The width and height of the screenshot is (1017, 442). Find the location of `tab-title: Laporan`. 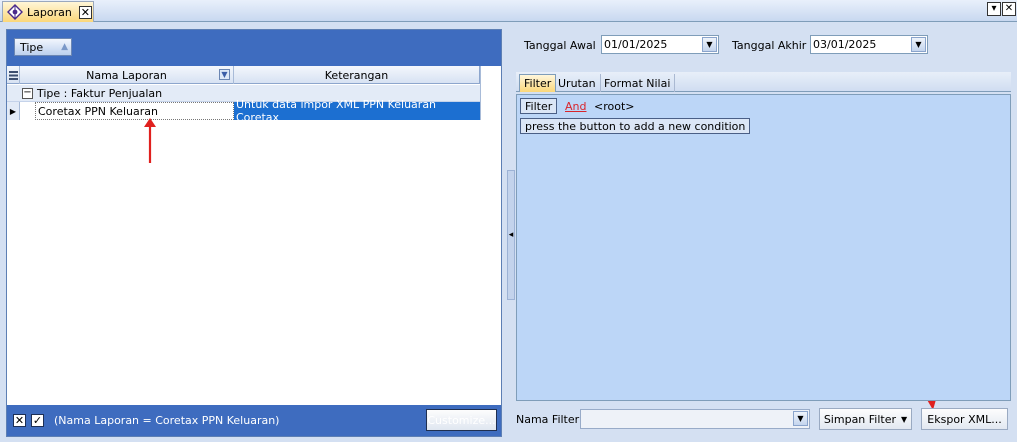

tab-title: Laporan is located at coordinates (49, 12).